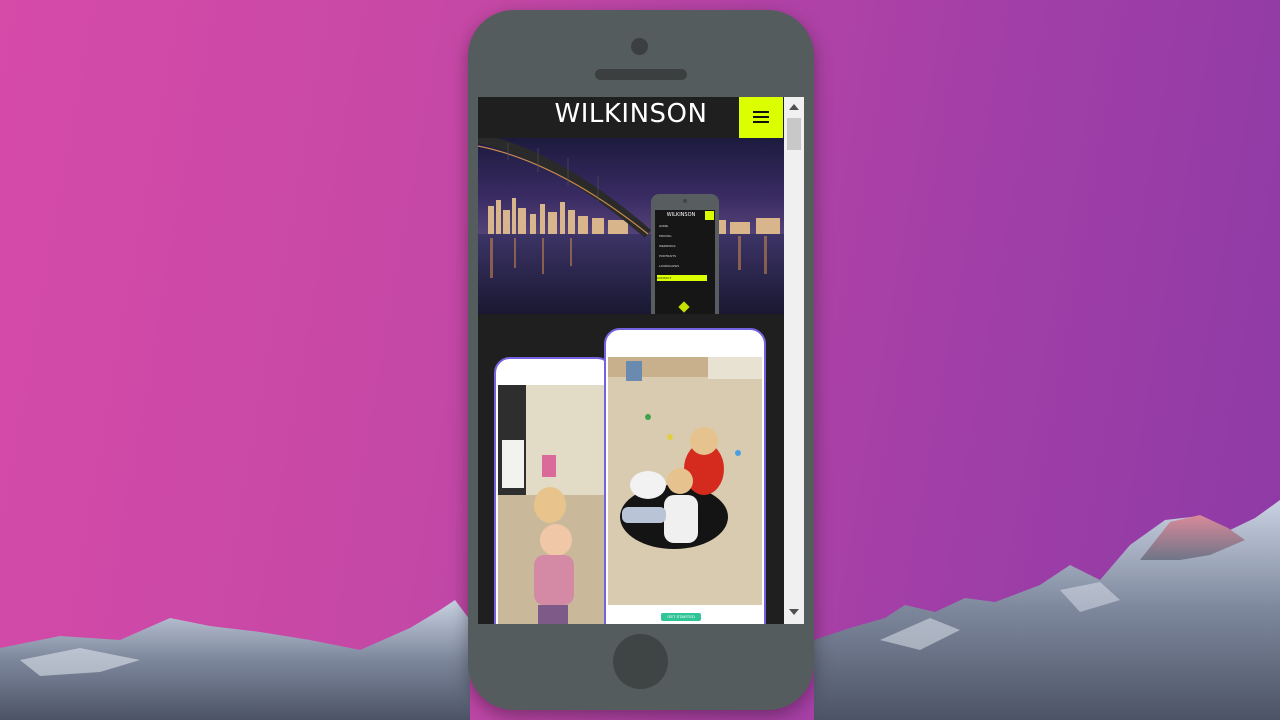 This screenshot has height=720, width=1280. I want to click on right-phone-mockup: GET STARTED, so click(685, 476).